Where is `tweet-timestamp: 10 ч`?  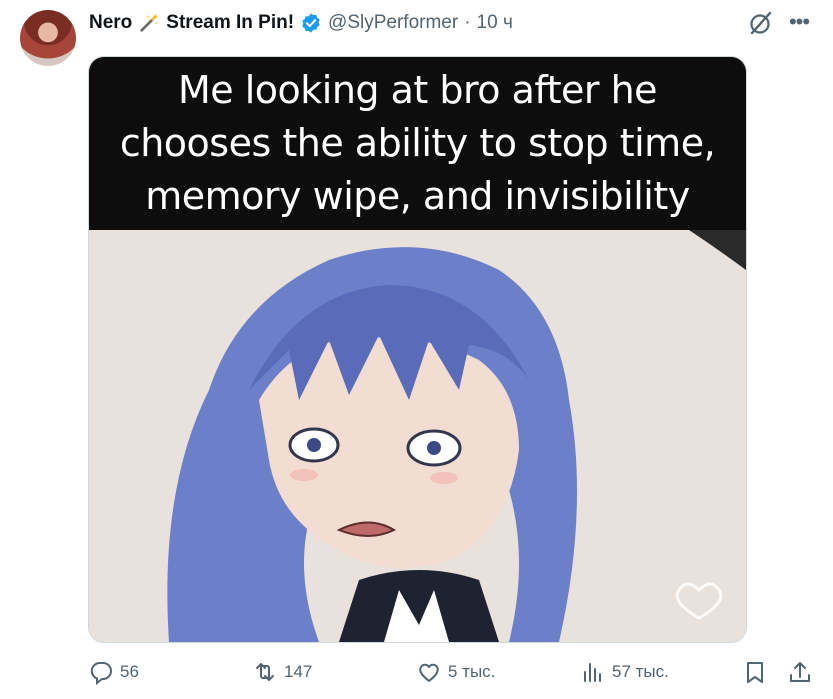 tweet-timestamp: 10 ч is located at coordinates (495, 23).